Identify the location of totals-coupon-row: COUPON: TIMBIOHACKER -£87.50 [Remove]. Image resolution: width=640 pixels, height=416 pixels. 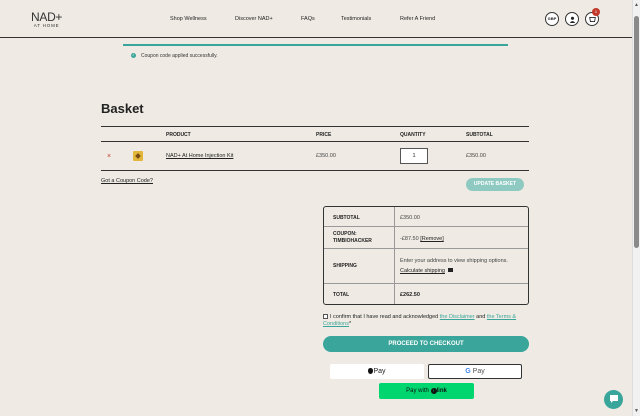
(426, 238).